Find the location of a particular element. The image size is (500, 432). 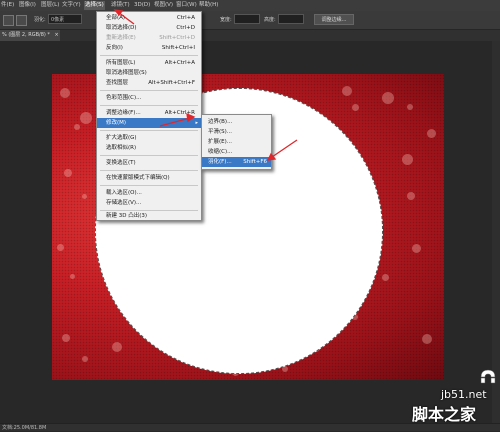

annotation-arrowhead is located at coordinates (191, 117).